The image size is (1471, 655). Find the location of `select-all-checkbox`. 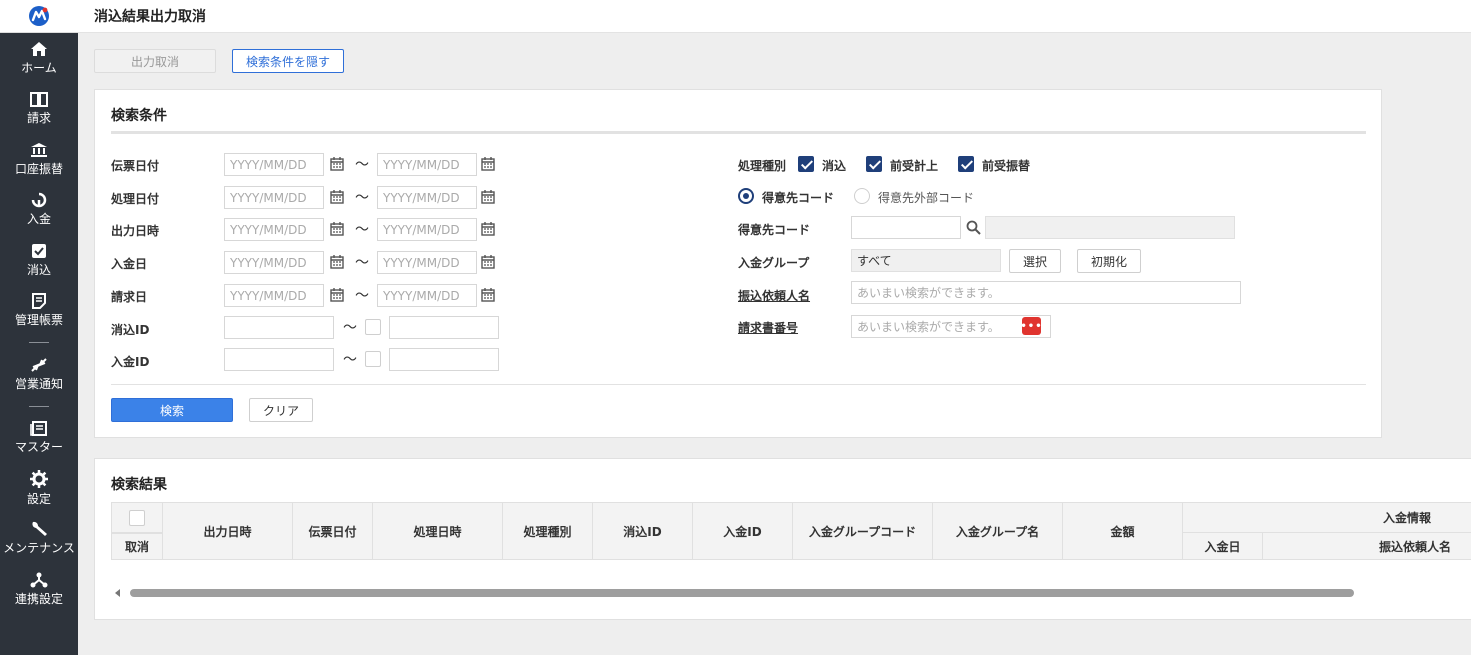

select-all-checkbox is located at coordinates (137, 517).